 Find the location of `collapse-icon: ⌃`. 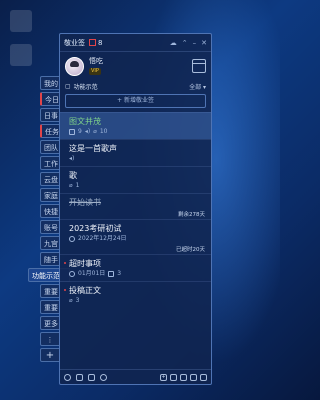

collapse-icon: ⌃ is located at coordinates (185, 43).